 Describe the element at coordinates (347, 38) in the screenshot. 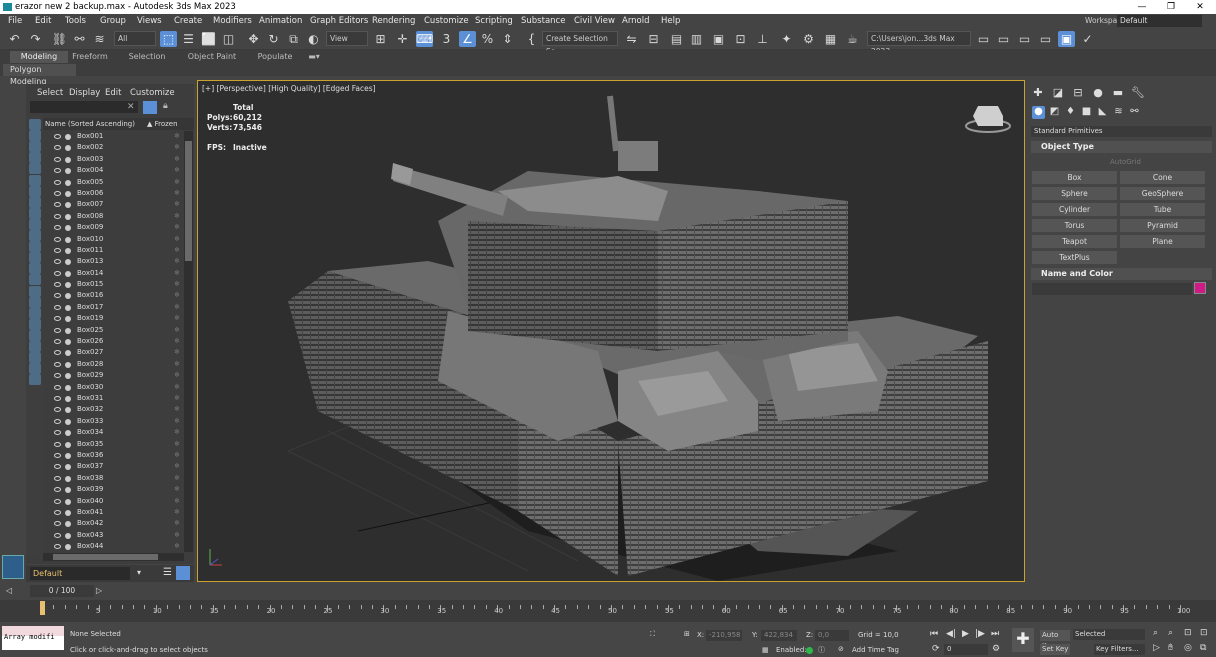

I see `reference-coordinate-select: View` at that location.